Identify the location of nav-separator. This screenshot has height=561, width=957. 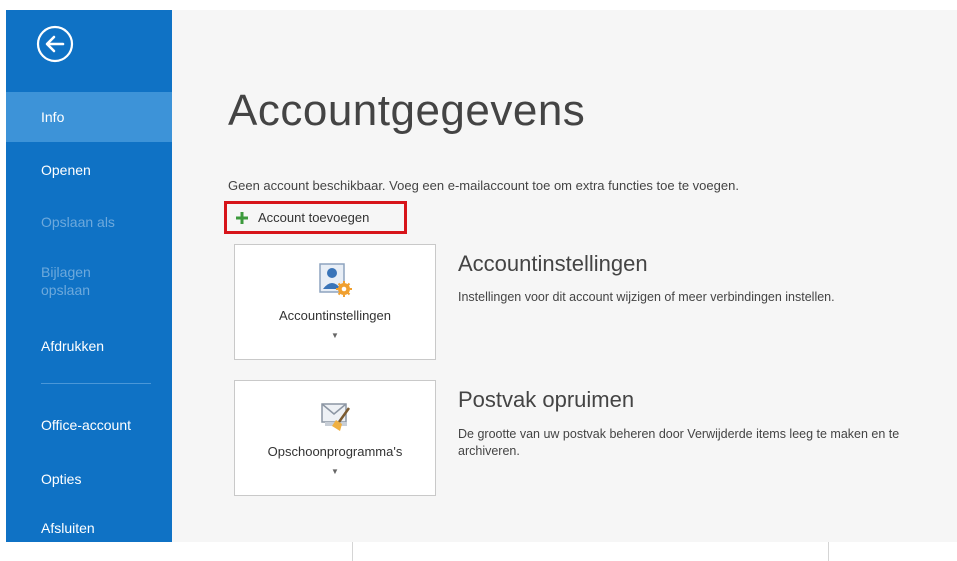
(96, 383).